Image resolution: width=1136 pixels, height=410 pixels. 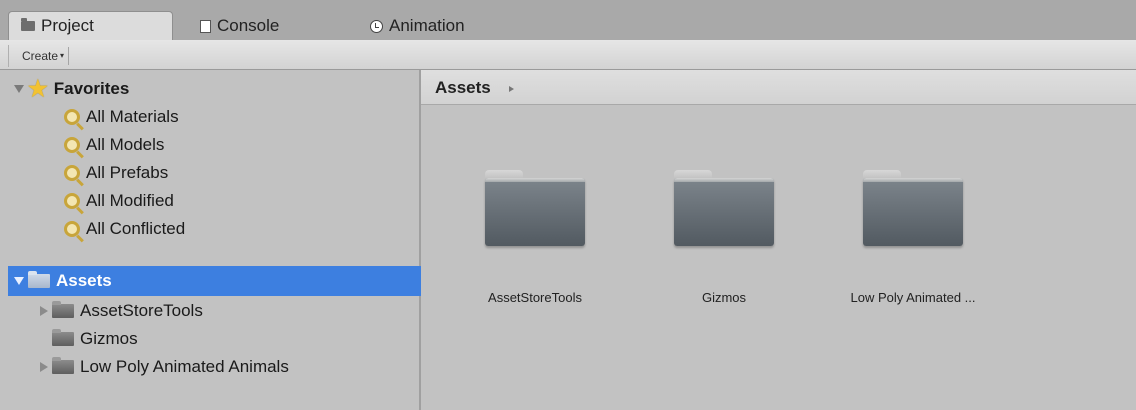 What do you see at coordinates (67, 25) in the screenshot?
I see `tab-project-label: Project` at bounding box center [67, 25].